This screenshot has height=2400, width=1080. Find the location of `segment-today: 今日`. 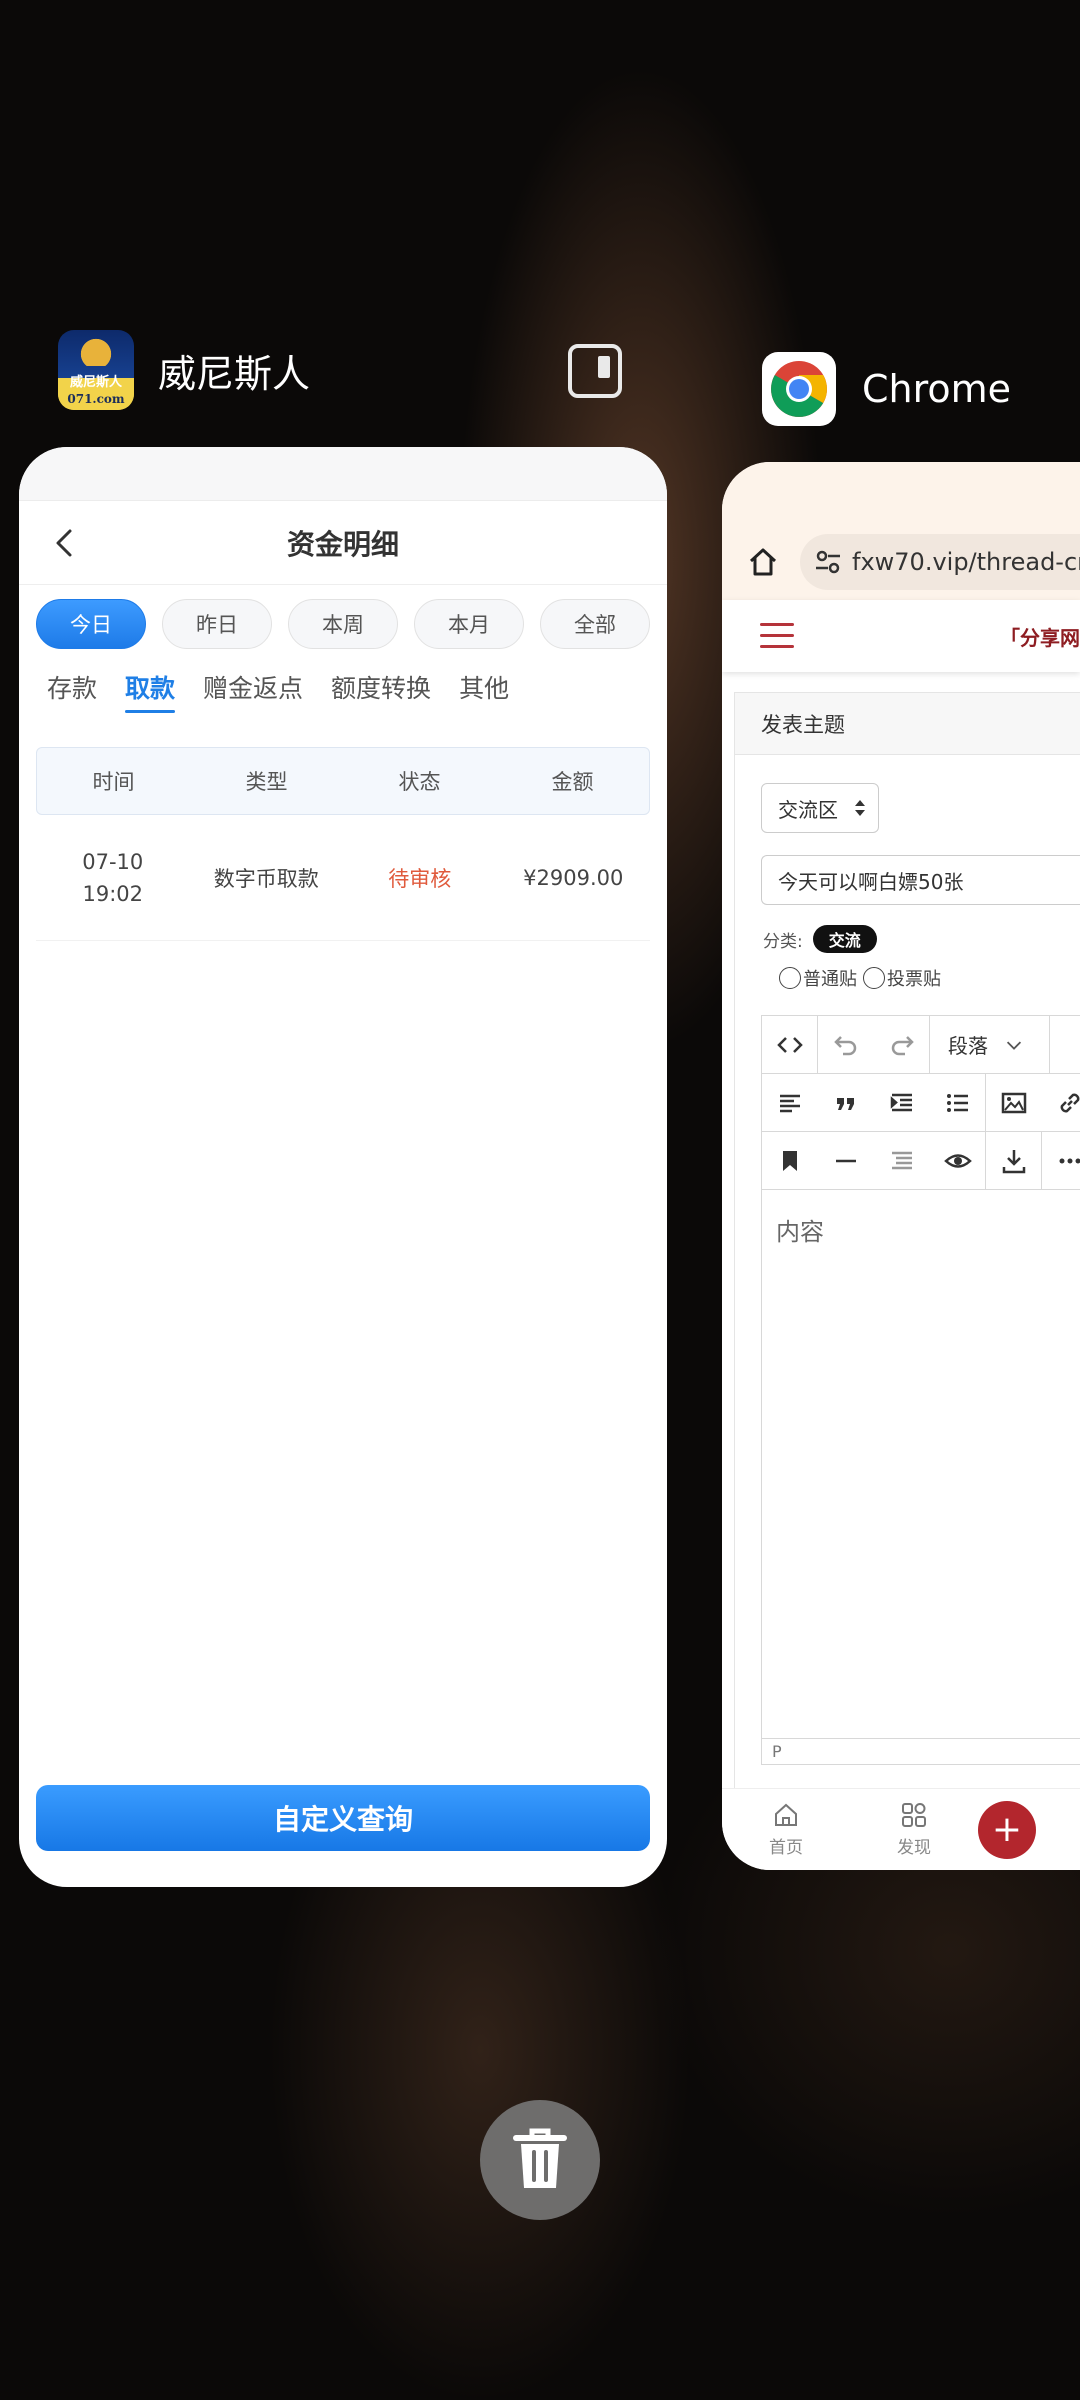

segment-today: 今日 is located at coordinates (91, 624).